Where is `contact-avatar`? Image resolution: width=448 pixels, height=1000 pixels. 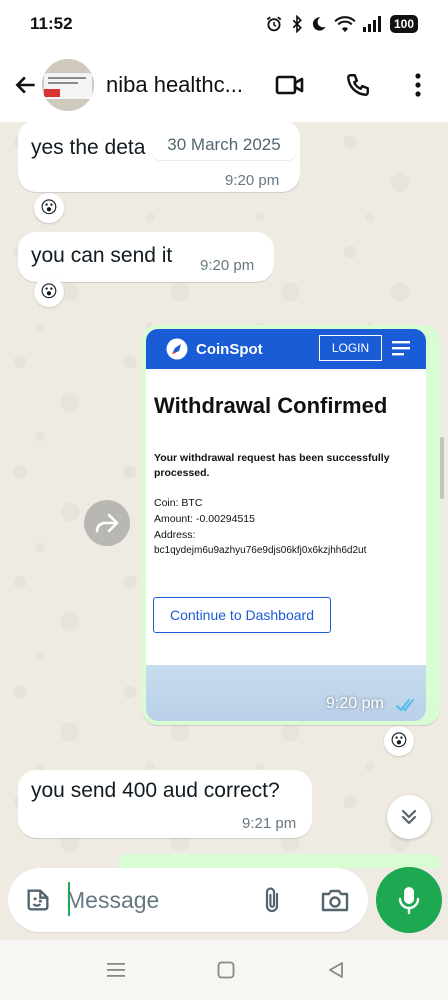
contact-avatar is located at coordinates (68, 85).